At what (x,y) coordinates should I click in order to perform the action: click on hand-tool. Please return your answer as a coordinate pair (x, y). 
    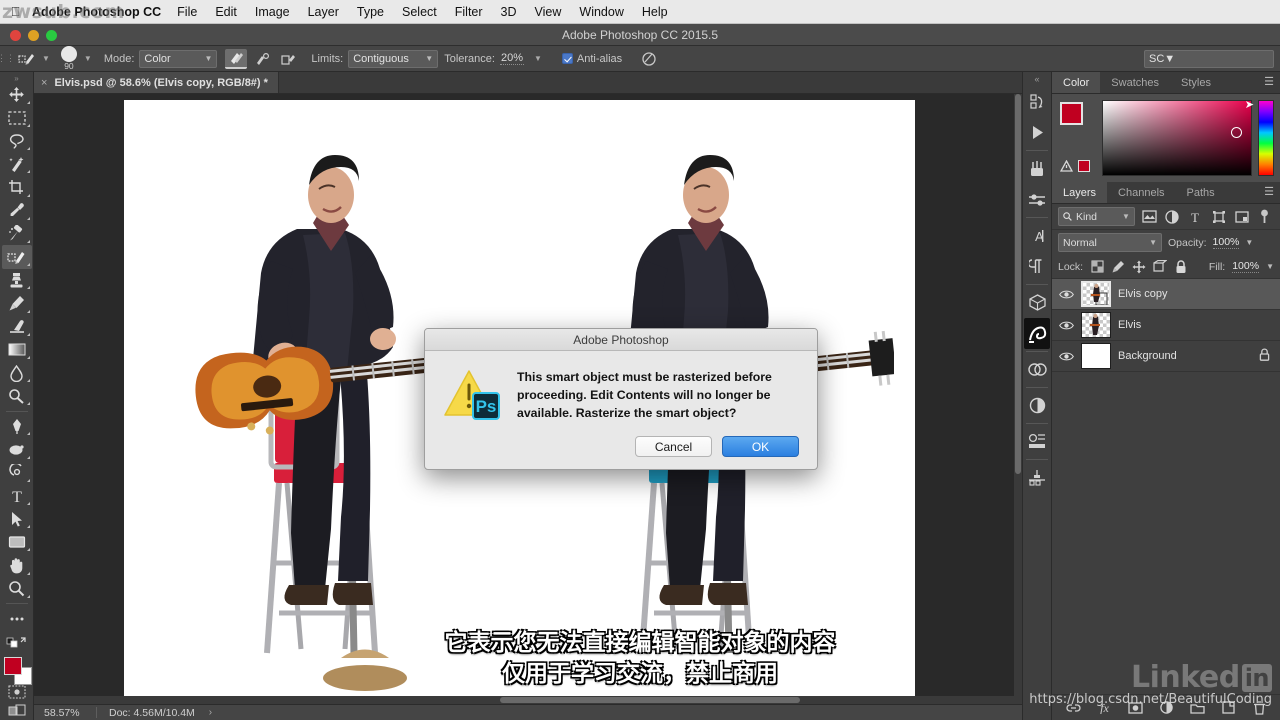
    Looking at the image, I should click on (17, 565).